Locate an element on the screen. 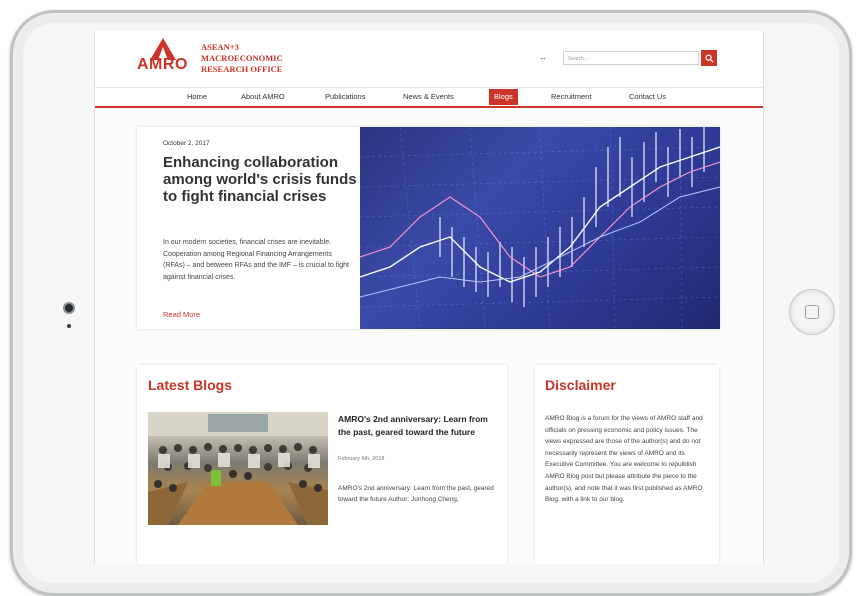  logo-subtitle: ASEAN+3 MACROECONOMIC RESEARCH OFFICE is located at coordinates (242, 58).